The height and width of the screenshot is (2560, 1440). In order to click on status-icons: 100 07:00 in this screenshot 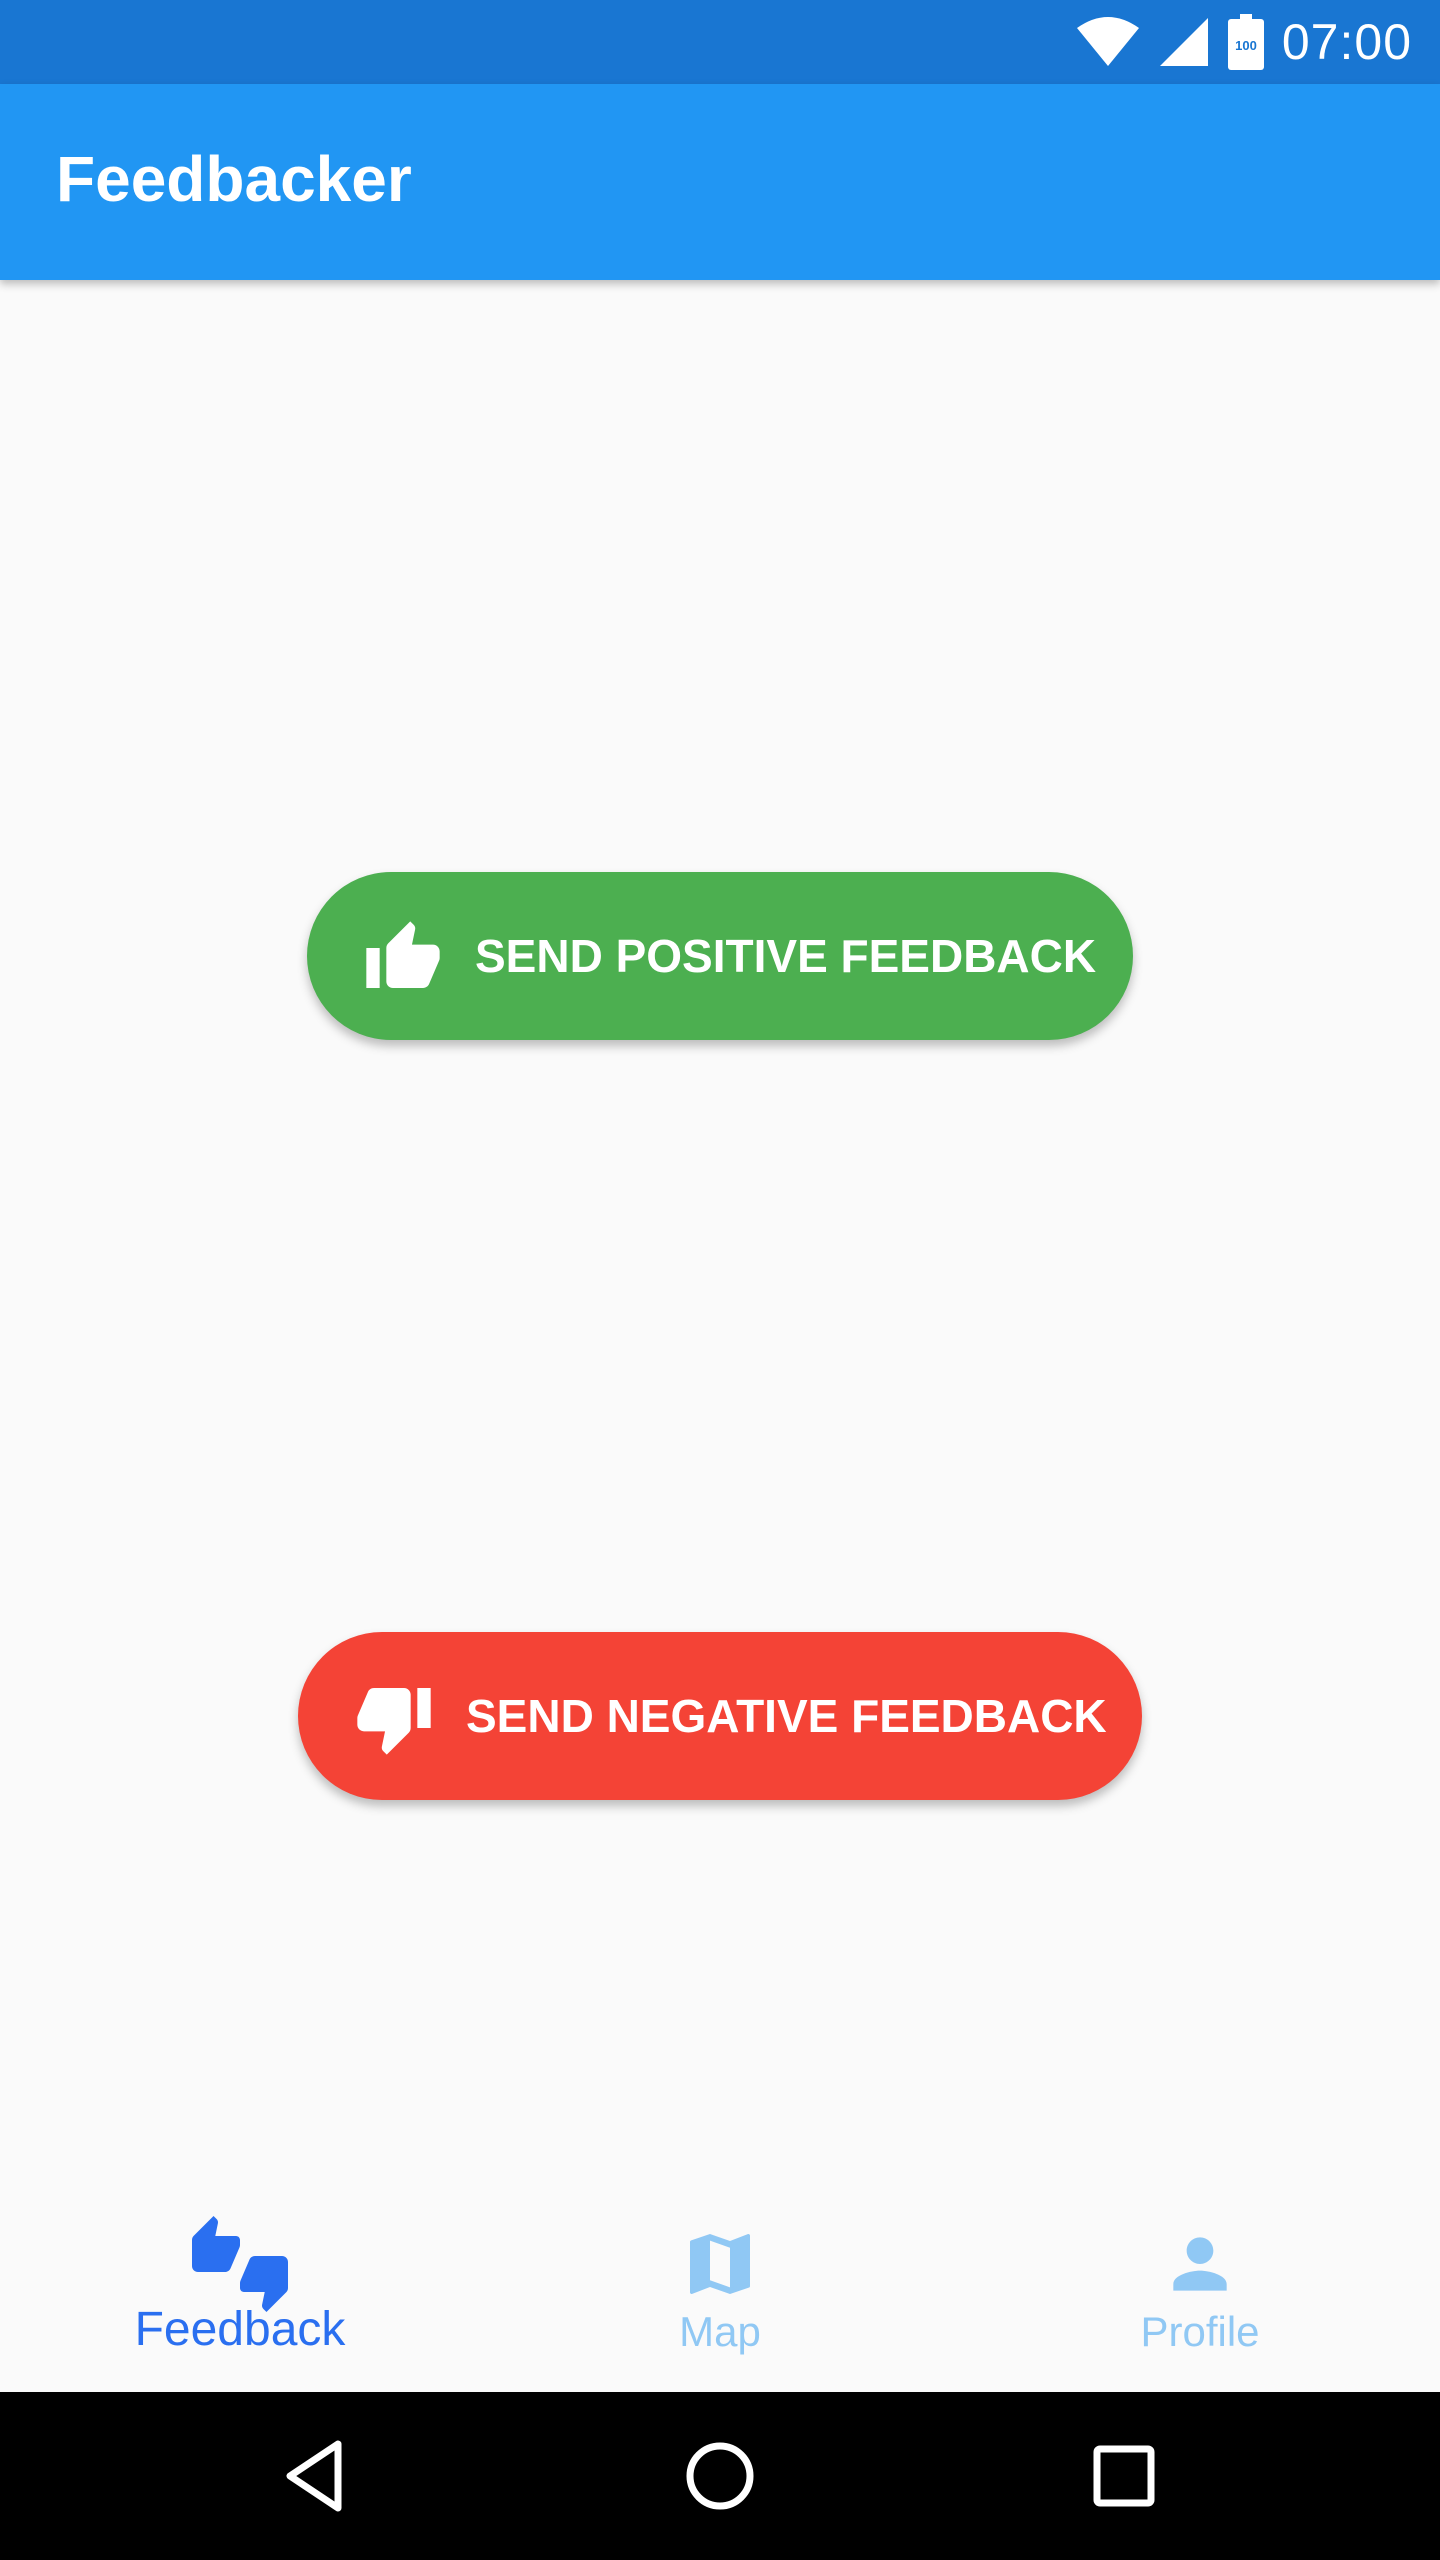, I will do `click(1244, 42)`.